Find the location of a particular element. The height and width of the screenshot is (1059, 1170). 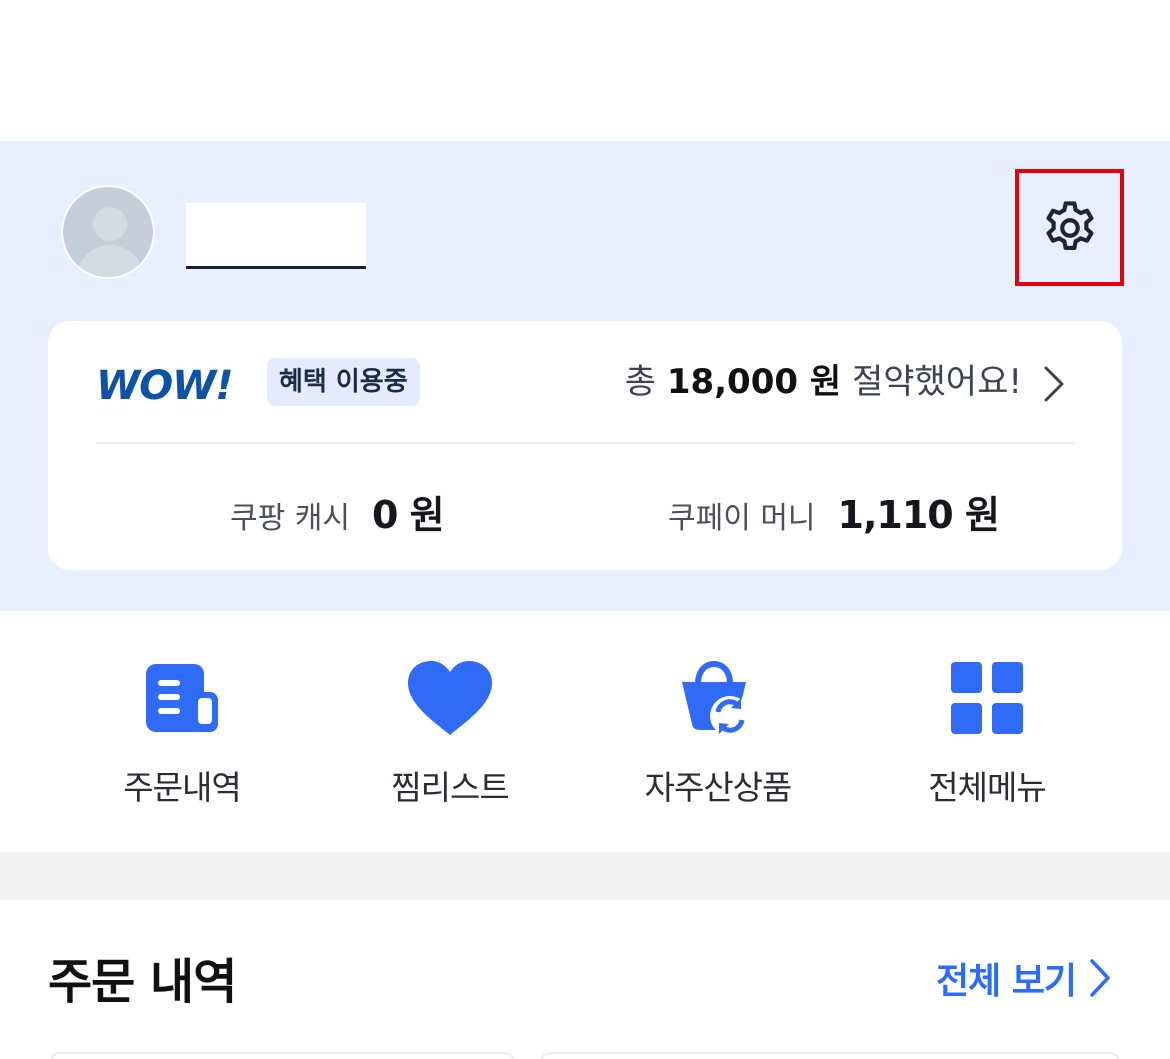

savings-amount: 18,000 원 is located at coordinates (754, 382).